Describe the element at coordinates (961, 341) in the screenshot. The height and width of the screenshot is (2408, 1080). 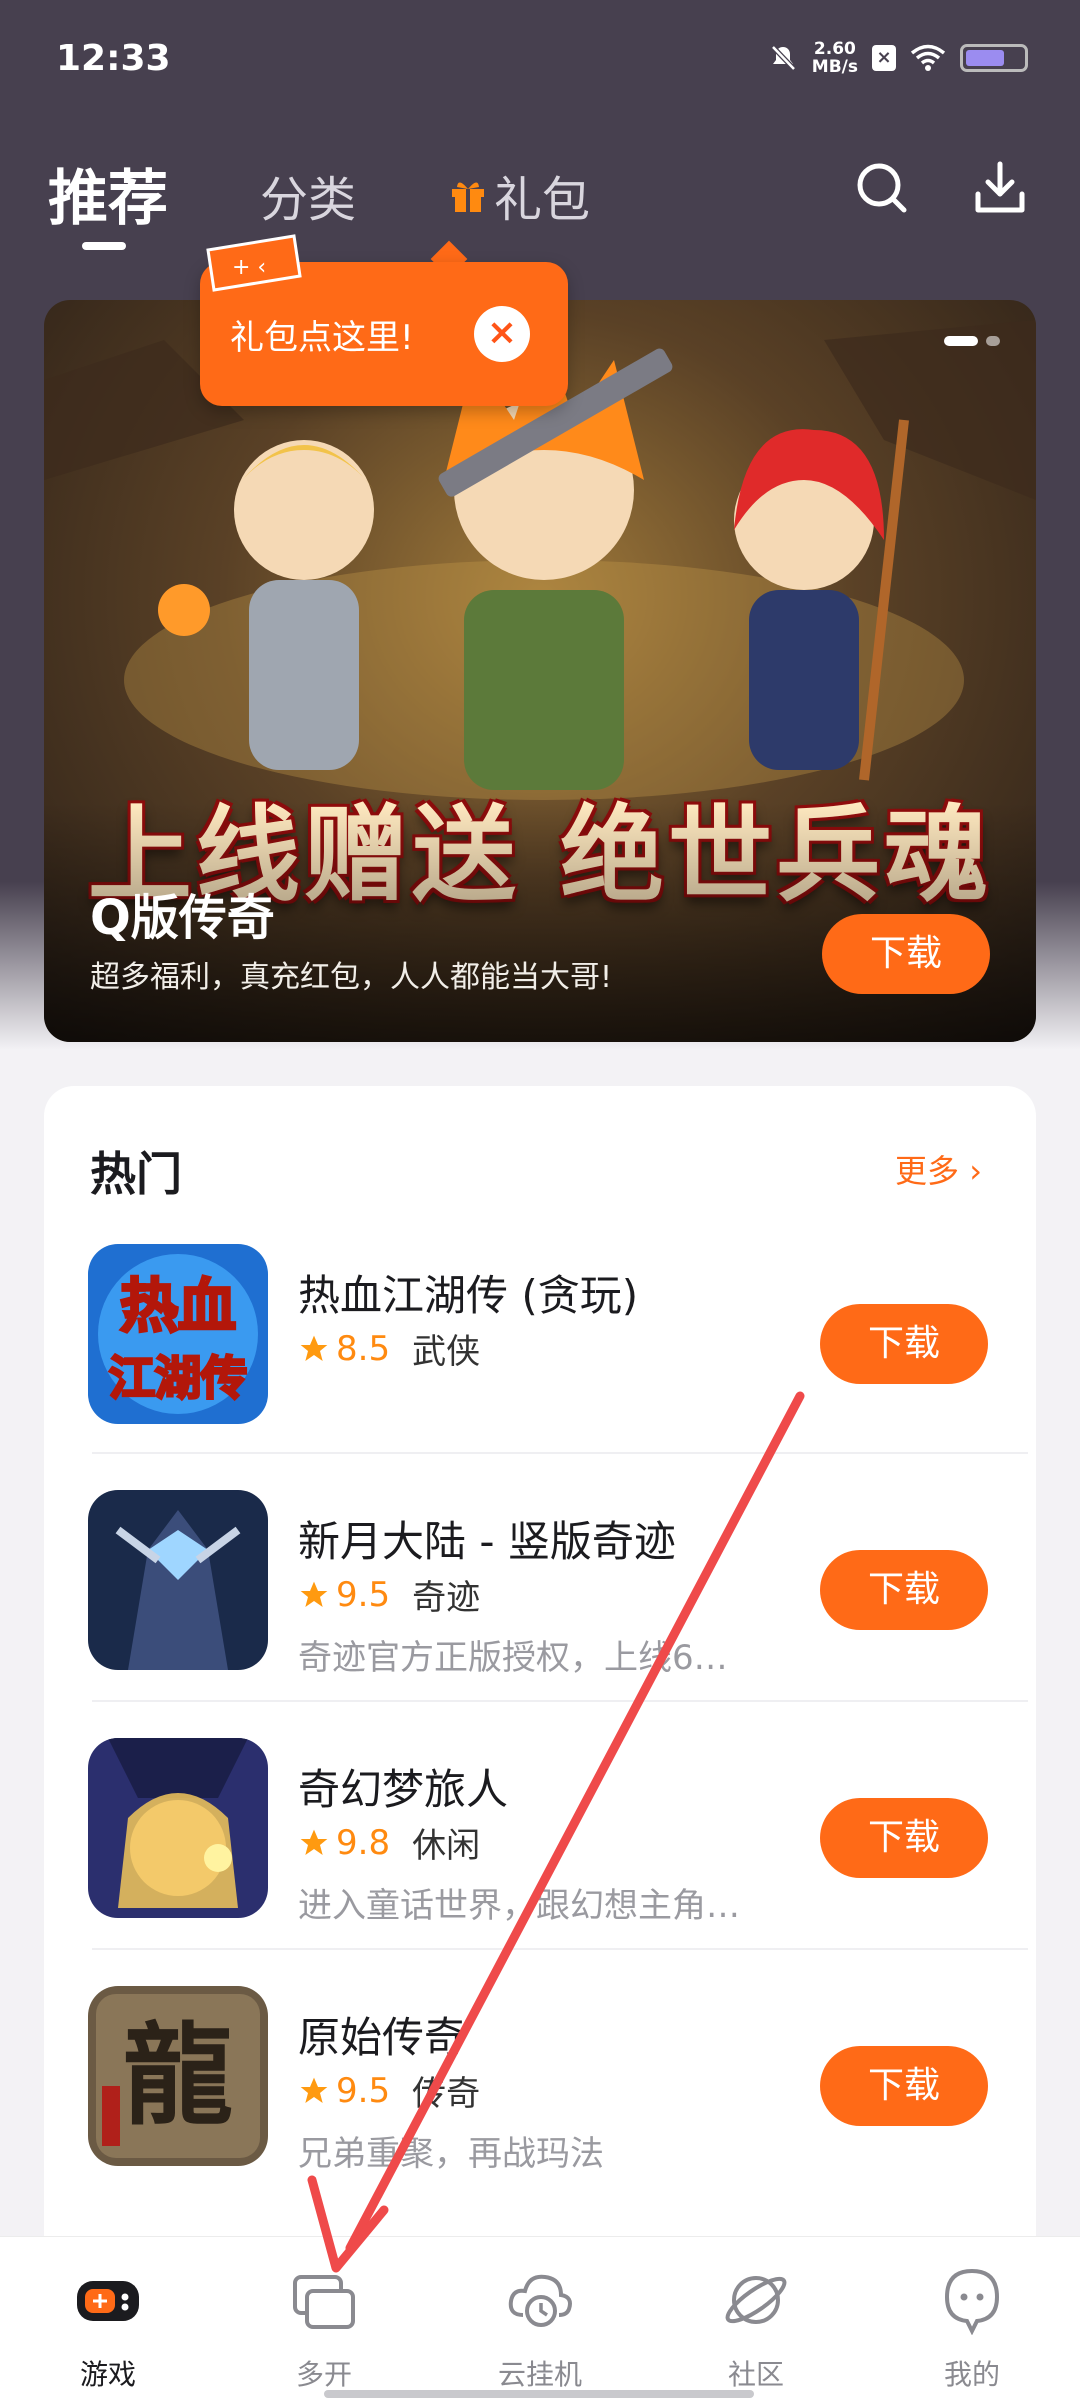
I see `pager-dot-active` at that location.